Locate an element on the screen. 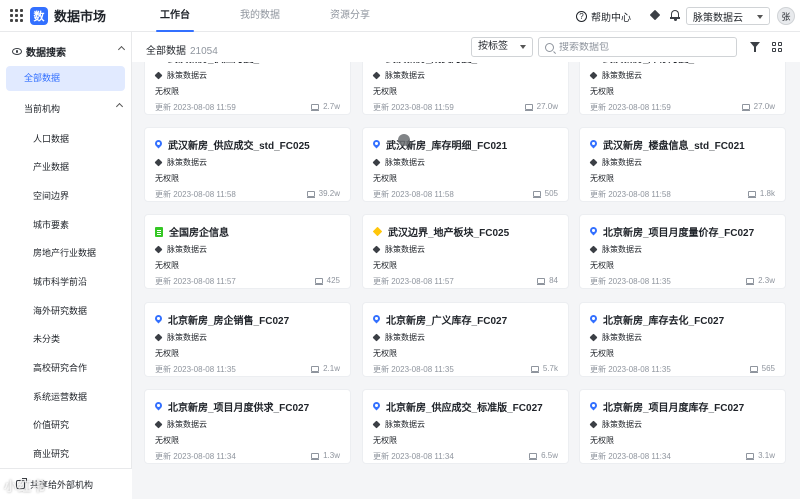  card-title-text: 北京新房_项目月度量价存_FC027 is located at coordinates (679, 233).